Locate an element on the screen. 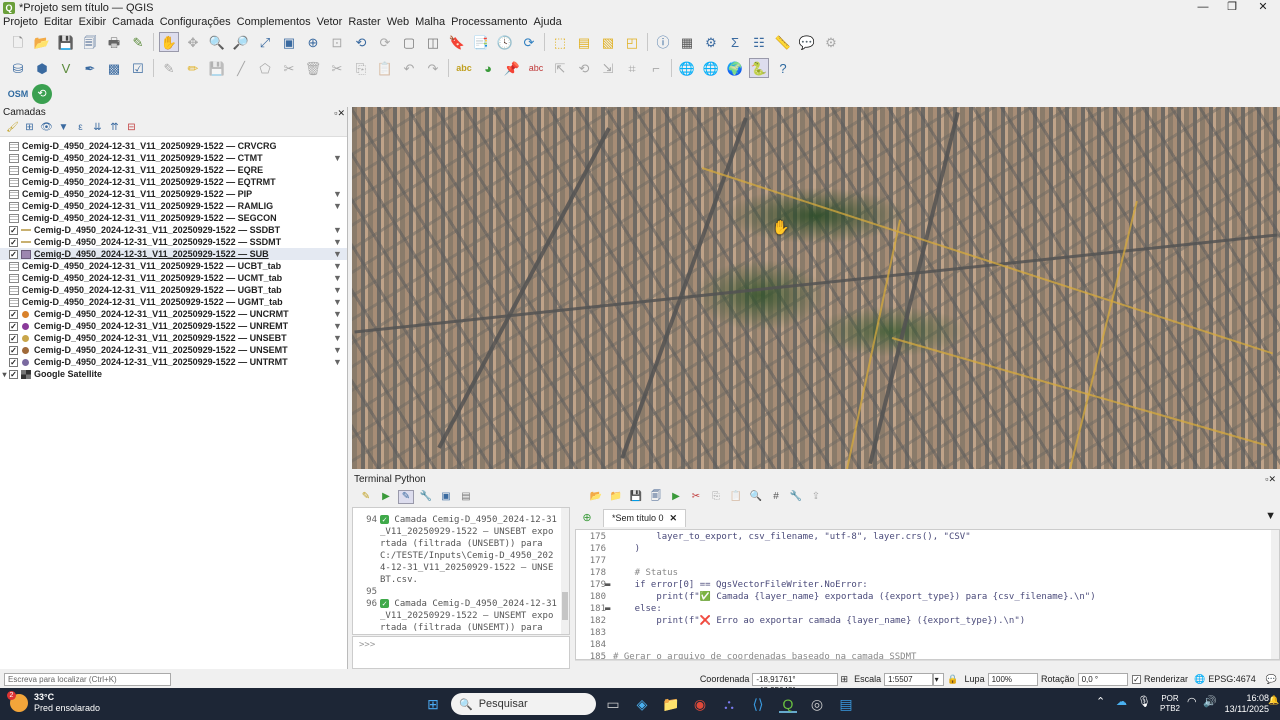  file-explorer-icon: 📁 is located at coordinates (671, 704).